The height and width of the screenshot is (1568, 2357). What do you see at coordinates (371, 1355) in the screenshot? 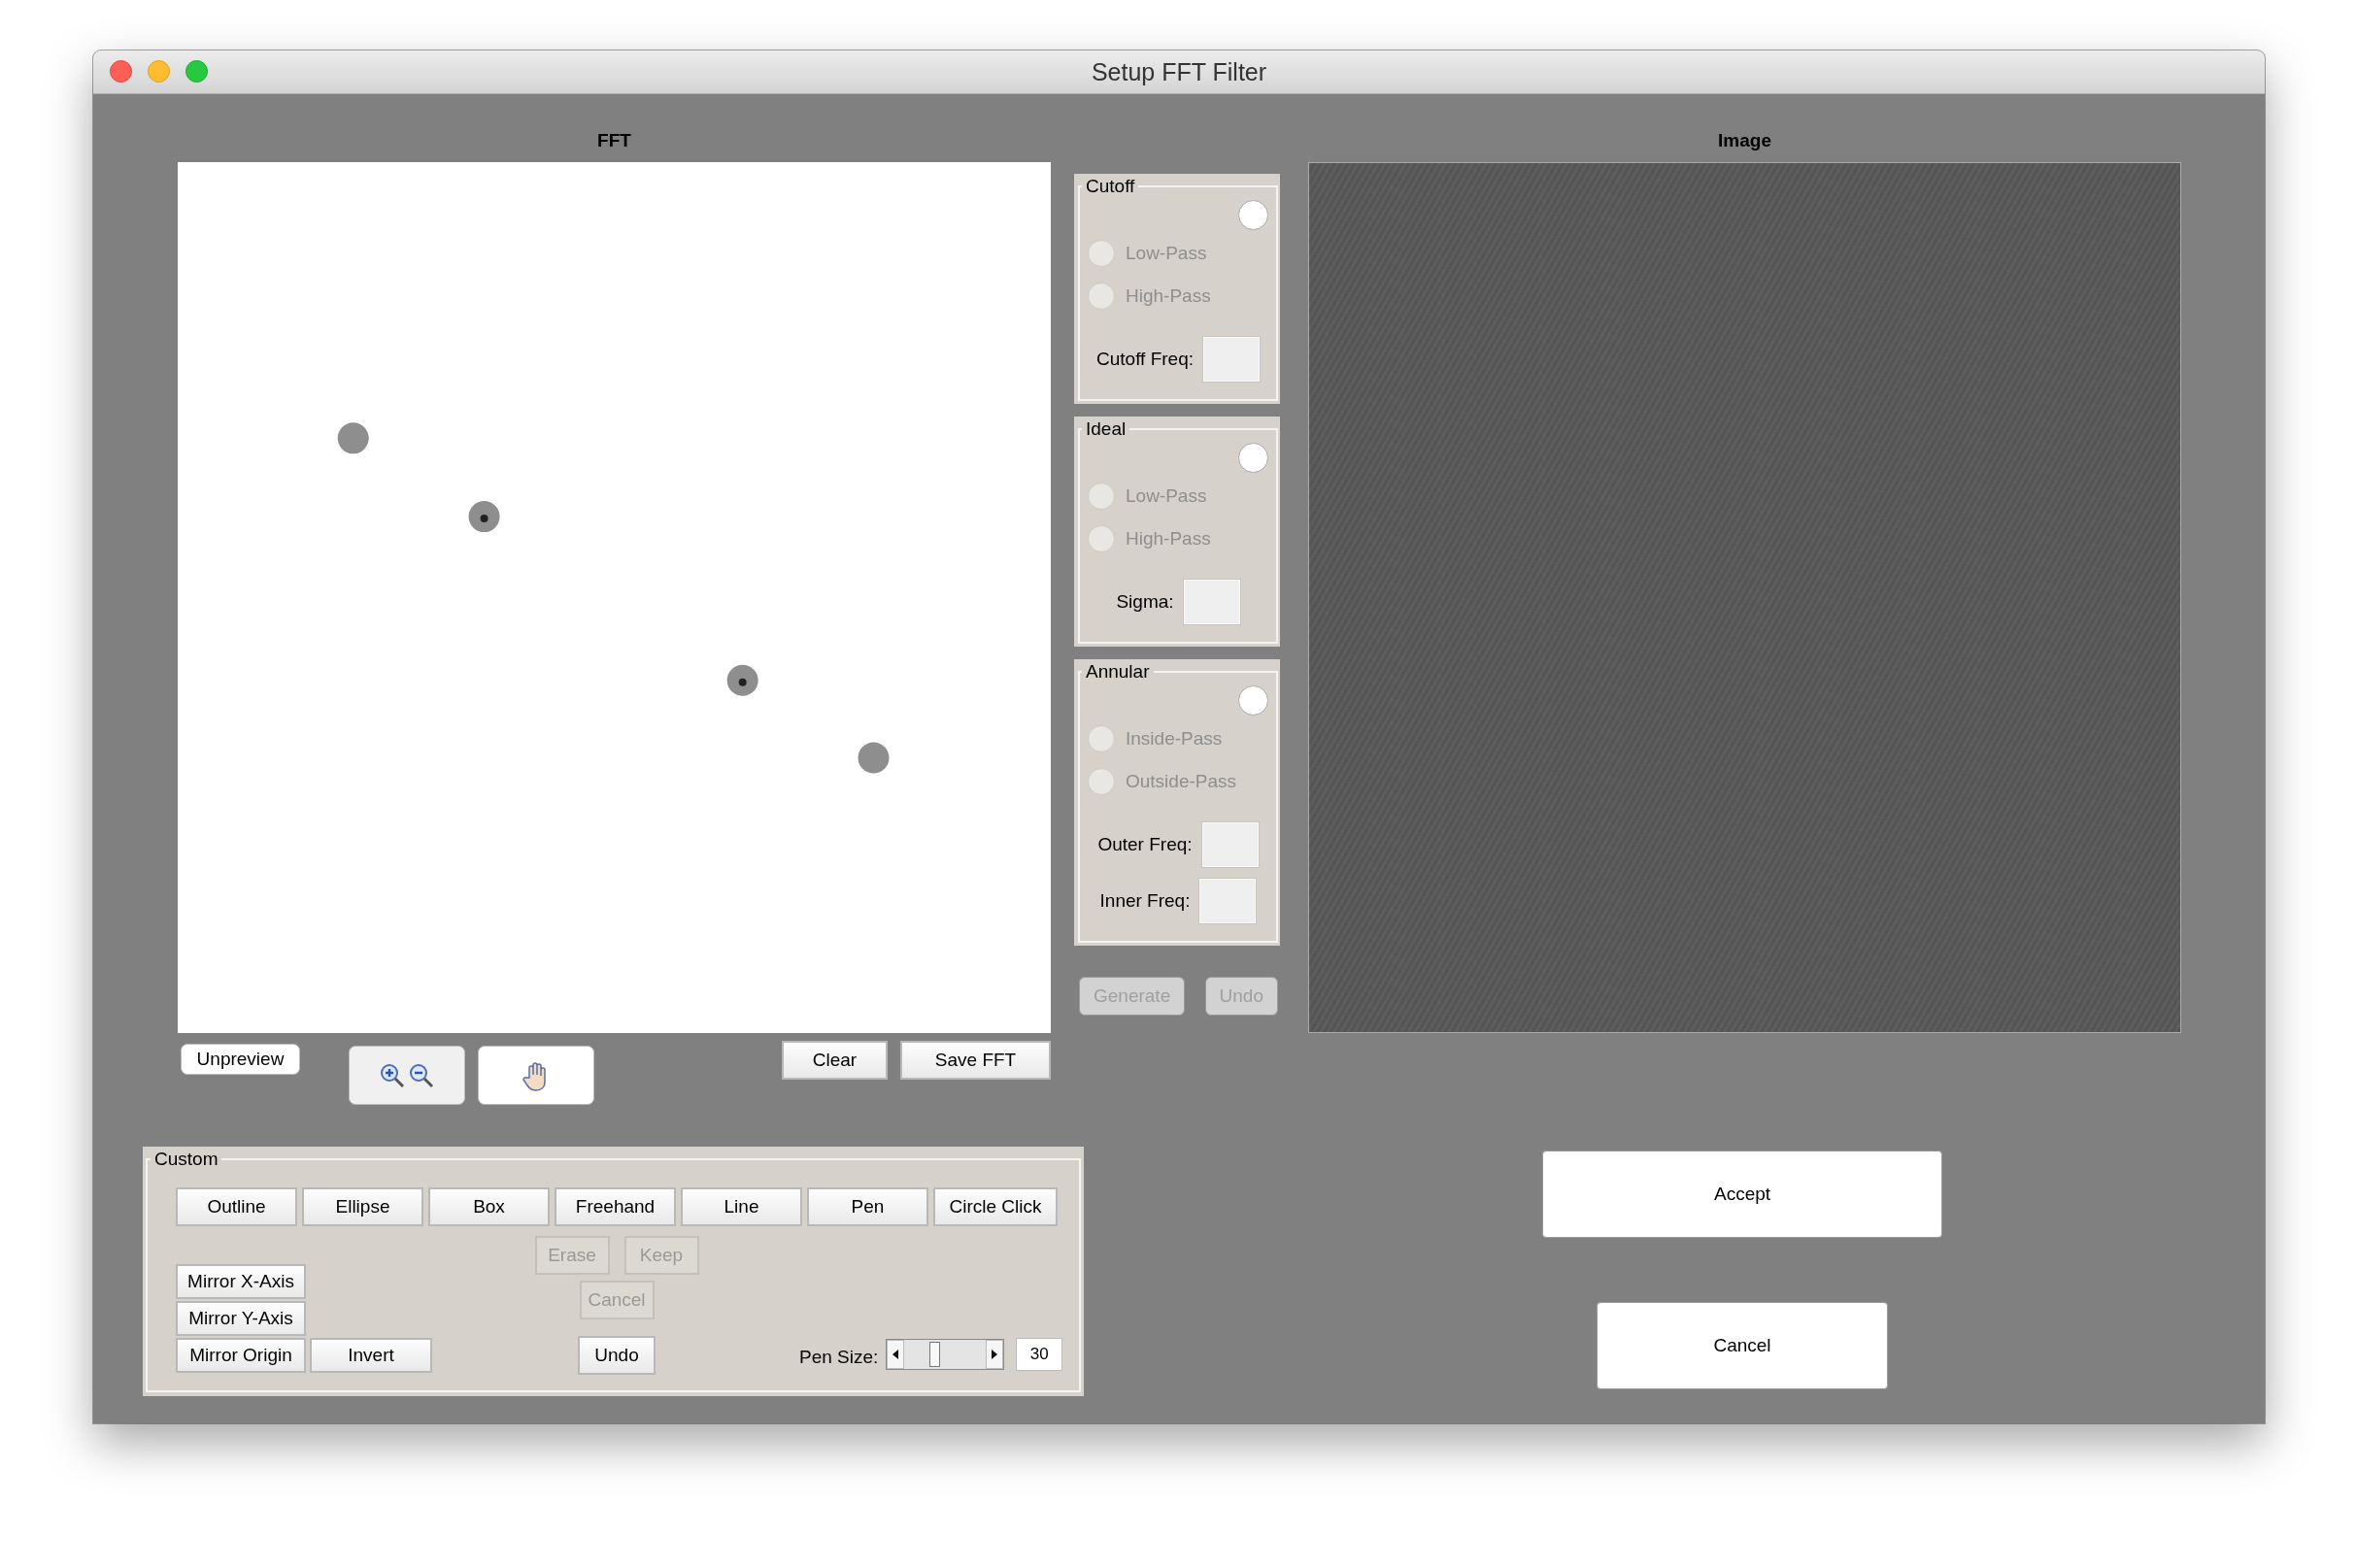
I see `invert-button: Invert` at bounding box center [371, 1355].